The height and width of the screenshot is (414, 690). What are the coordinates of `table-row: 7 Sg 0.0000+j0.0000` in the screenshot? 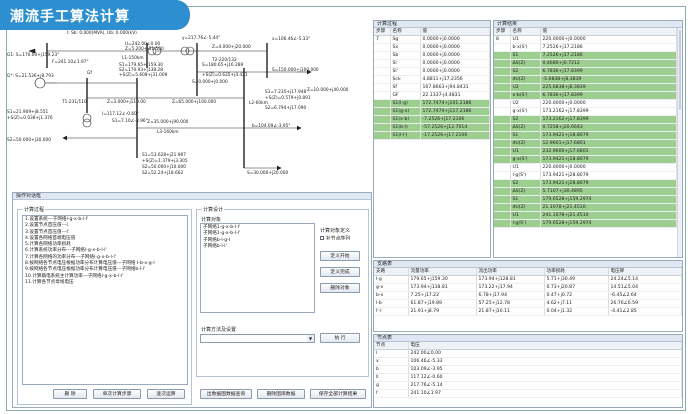 It's located at (432, 39).